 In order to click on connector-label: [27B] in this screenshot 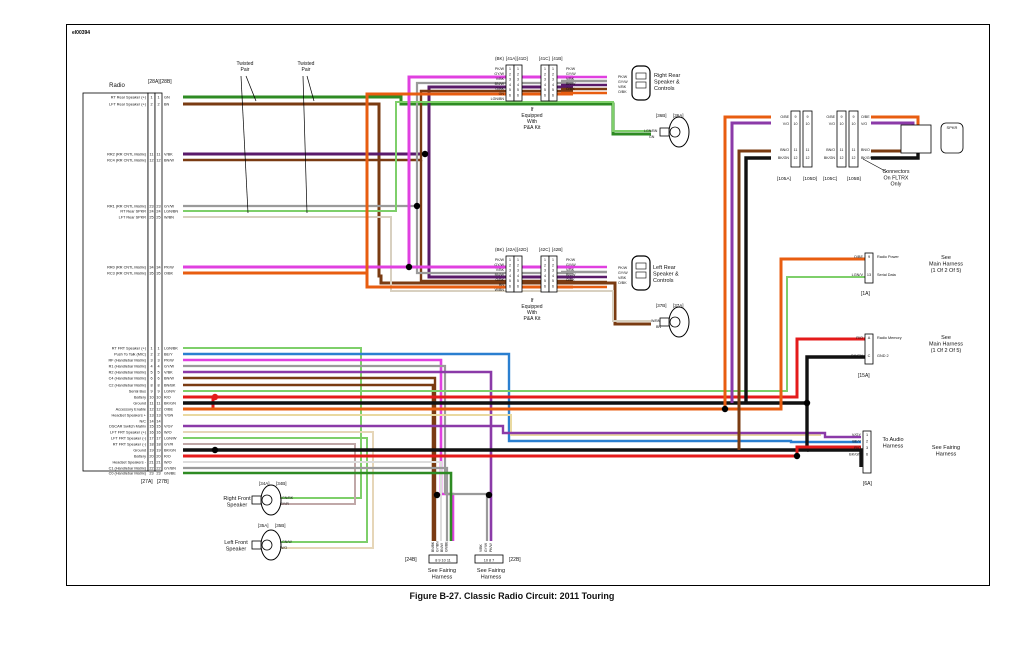, I will do `click(163, 482)`.